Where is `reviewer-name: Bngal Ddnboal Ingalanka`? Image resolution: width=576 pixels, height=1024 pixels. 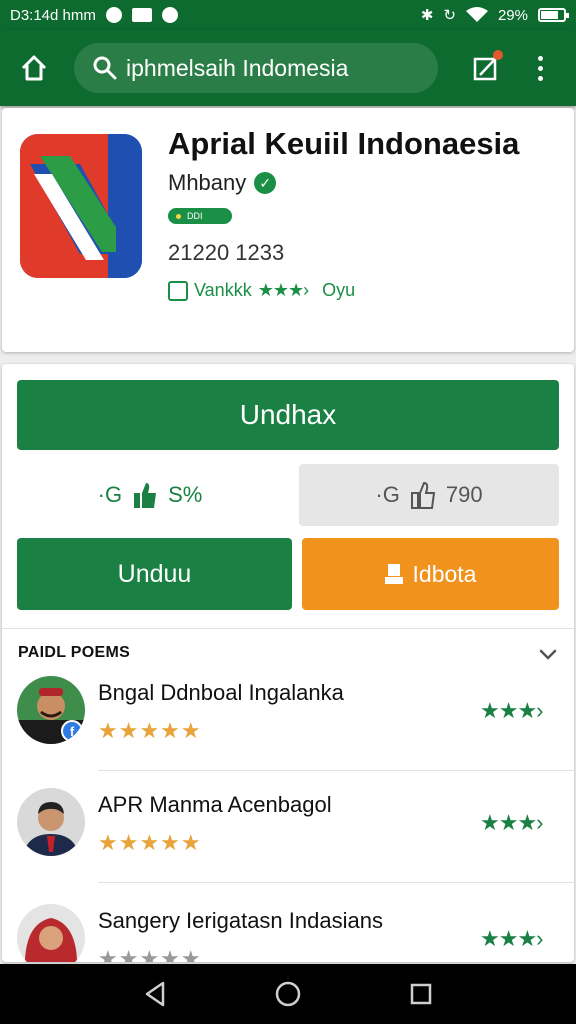 reviewer-name: Bngal Ddnboal Ingalanka is located at coordinates (221, 692).